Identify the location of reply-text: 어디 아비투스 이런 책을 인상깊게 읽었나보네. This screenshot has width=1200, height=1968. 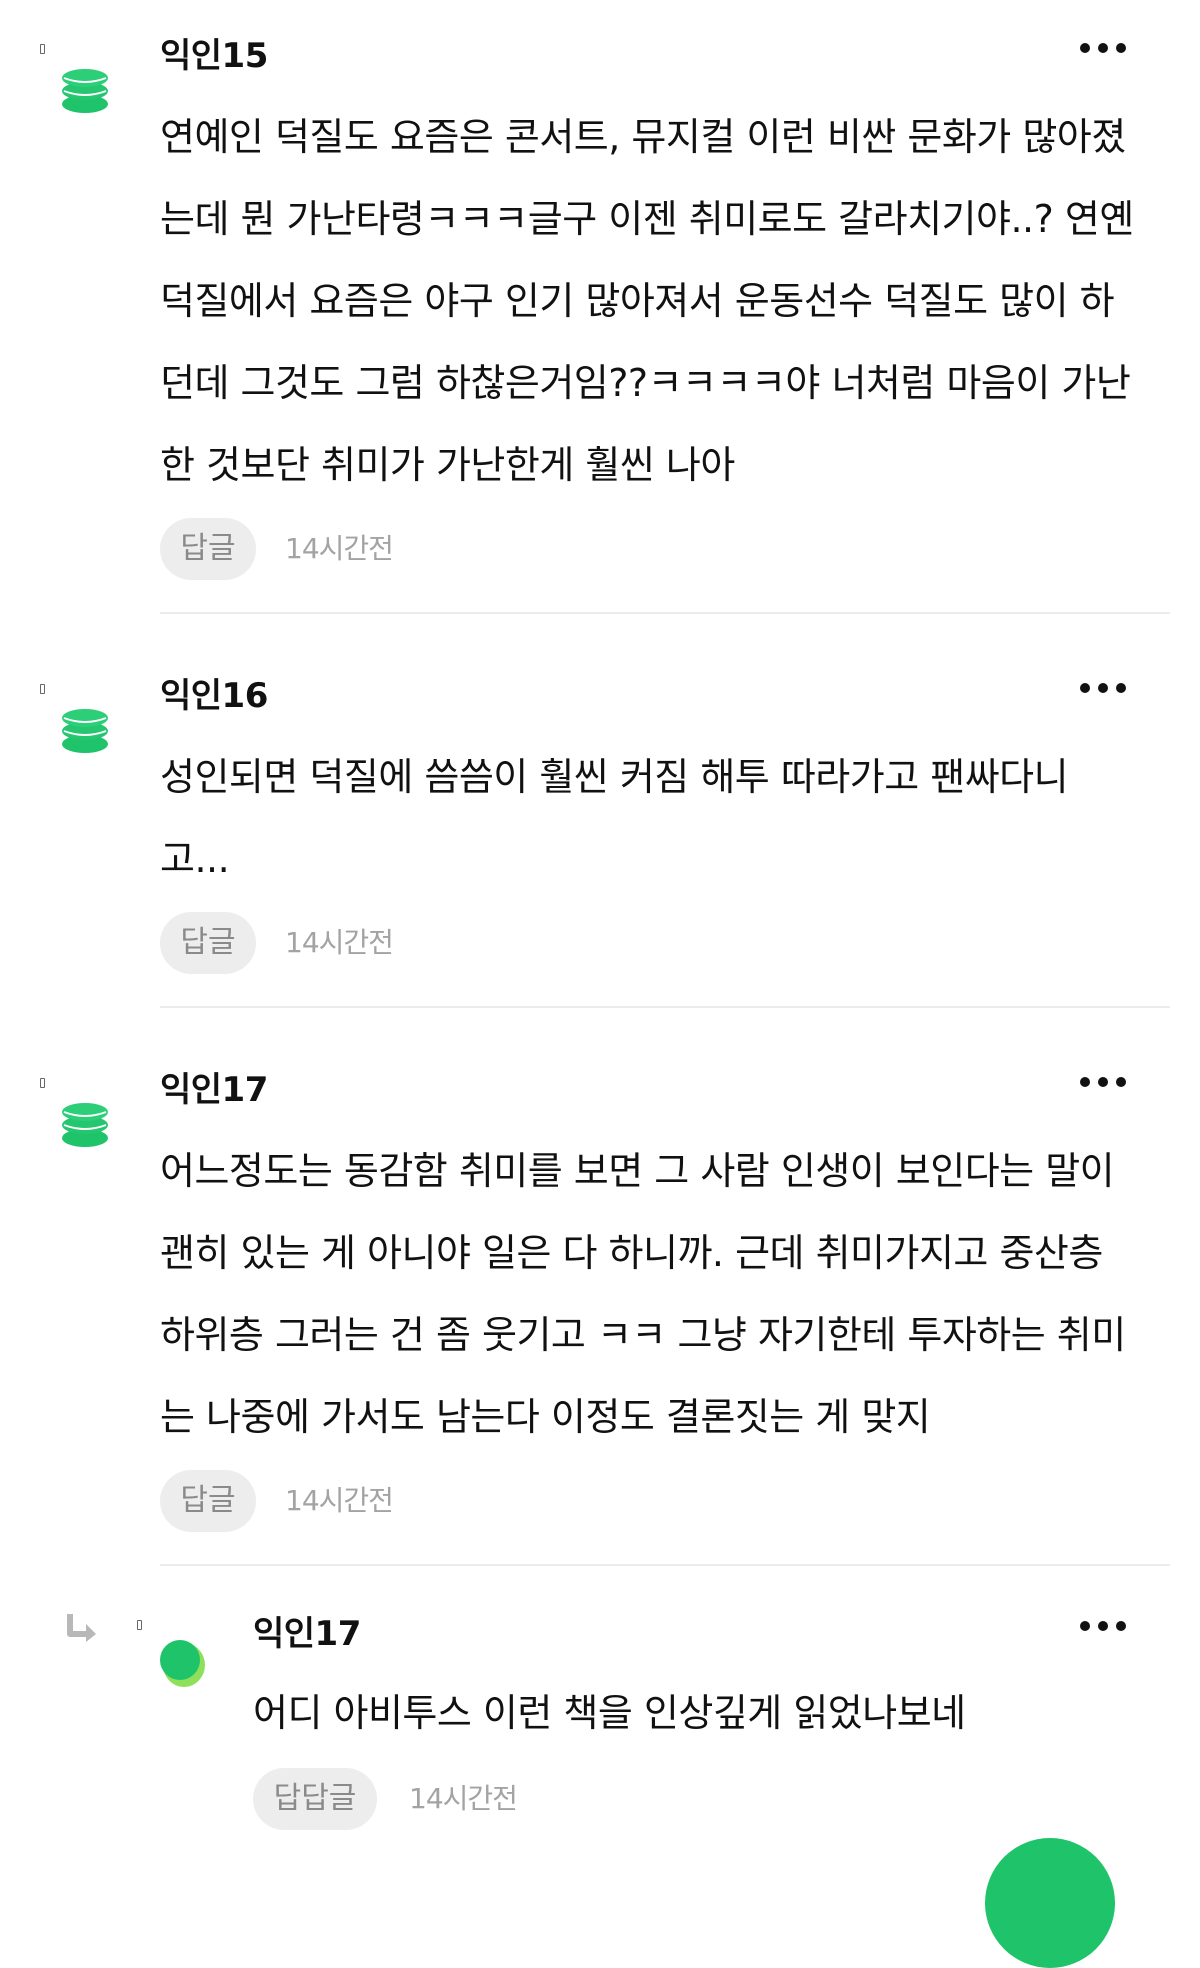
(609, 1713).